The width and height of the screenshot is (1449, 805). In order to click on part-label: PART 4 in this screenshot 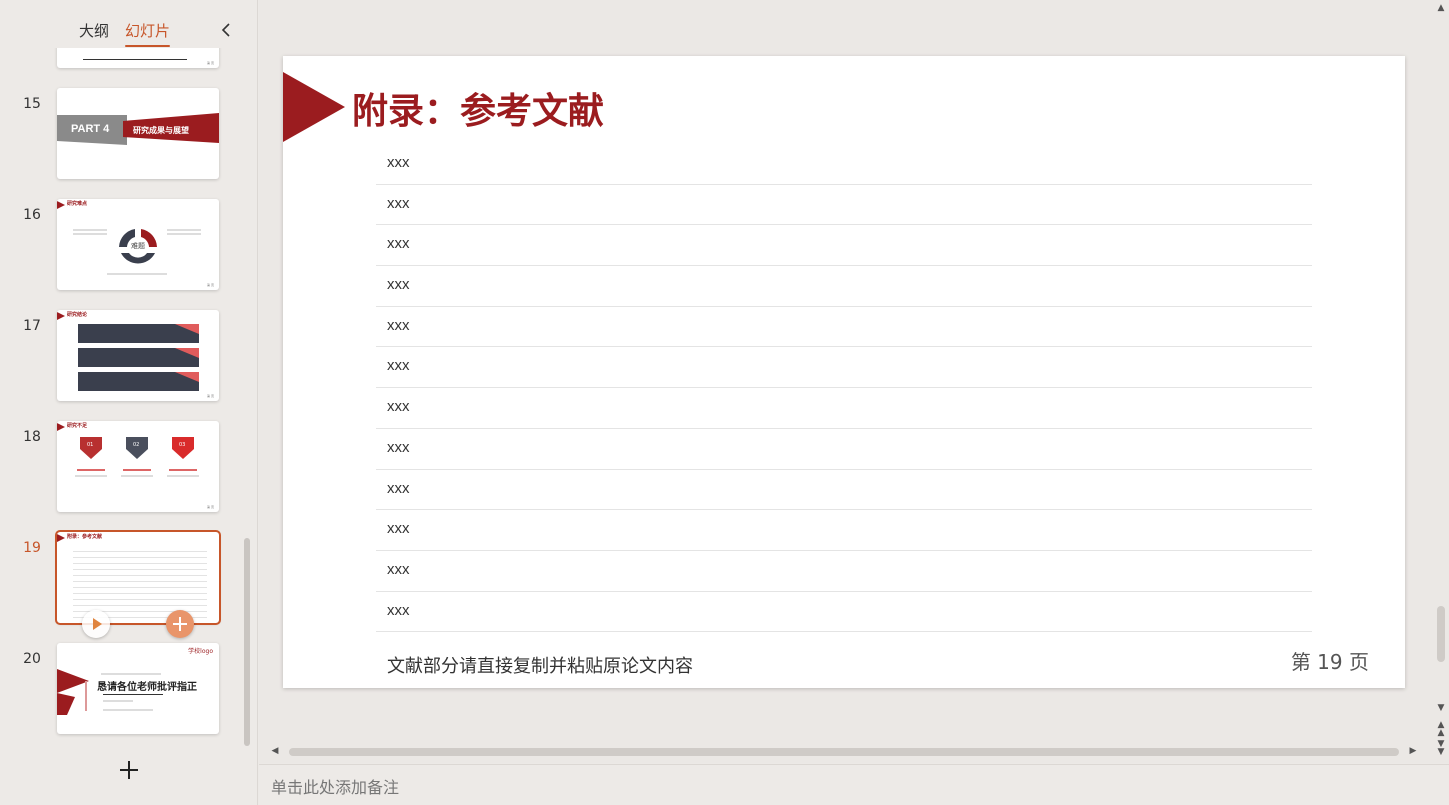, I will do `click(90, 129)`.